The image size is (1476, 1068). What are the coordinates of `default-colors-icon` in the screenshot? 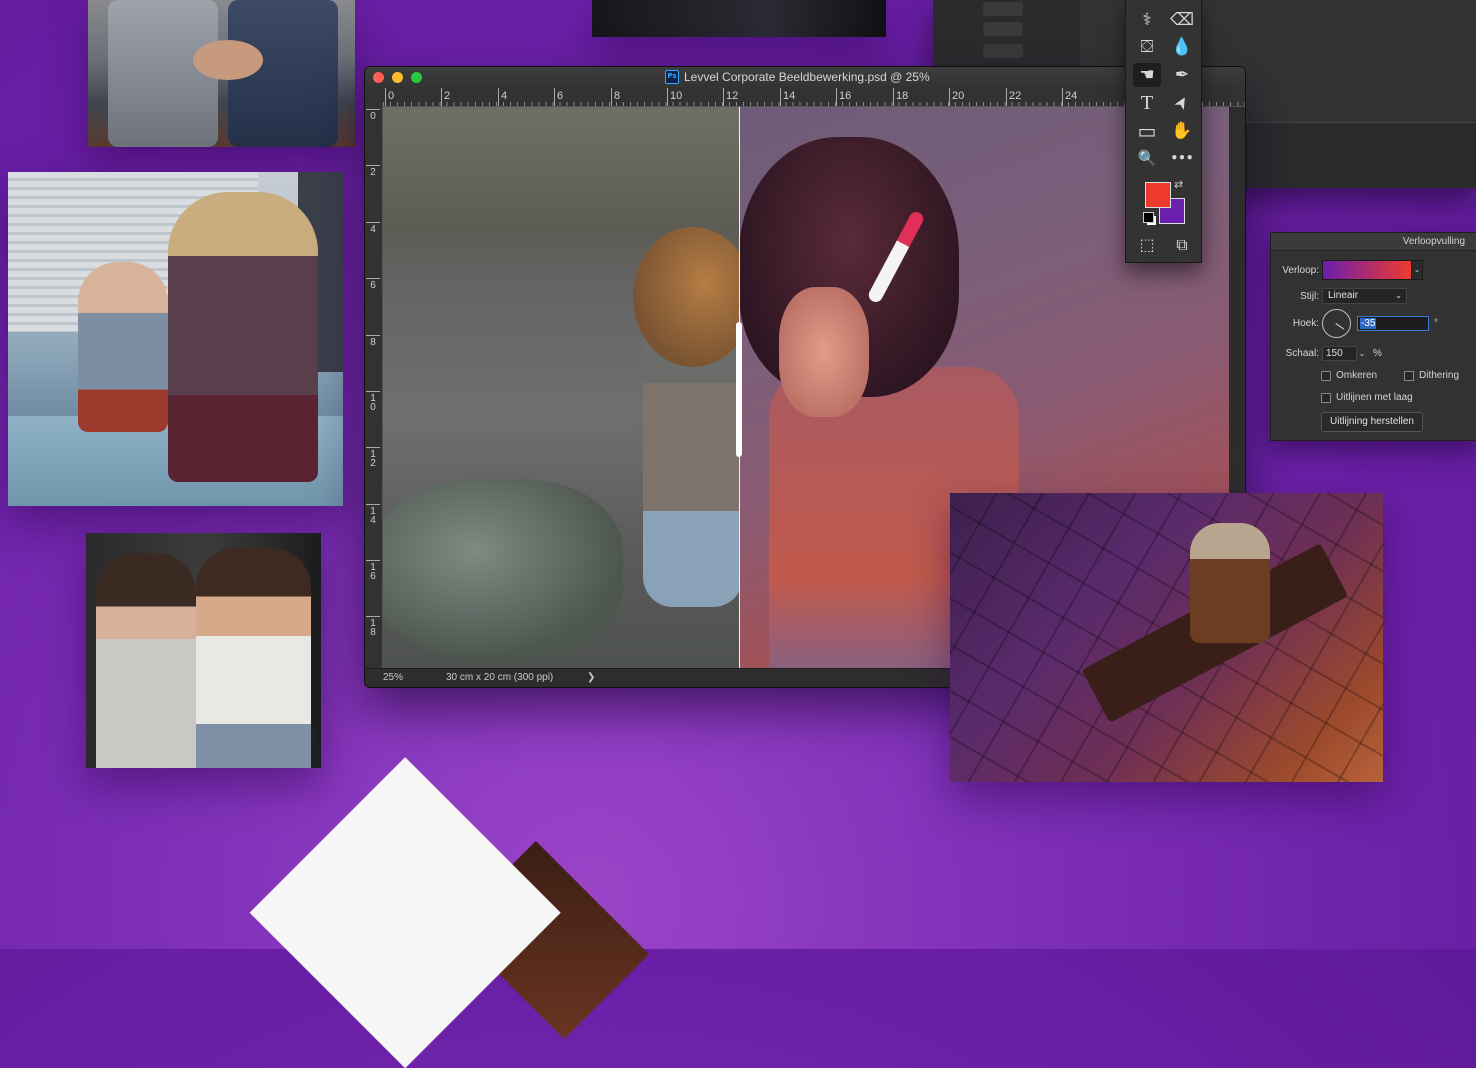 It's located at (1148, 217).